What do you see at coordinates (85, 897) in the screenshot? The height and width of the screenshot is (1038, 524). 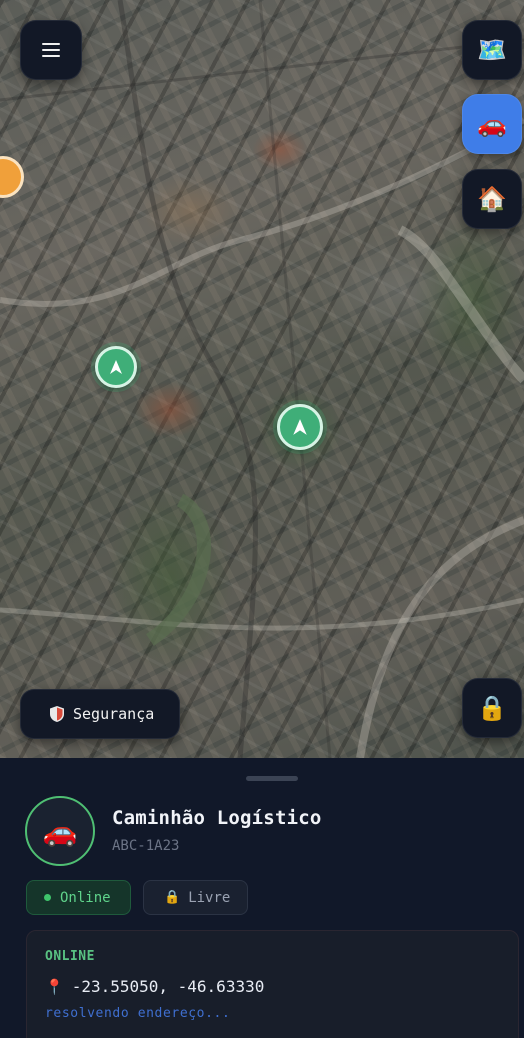 I see `online-chip-label: Online` at bounding box center [85, 897].